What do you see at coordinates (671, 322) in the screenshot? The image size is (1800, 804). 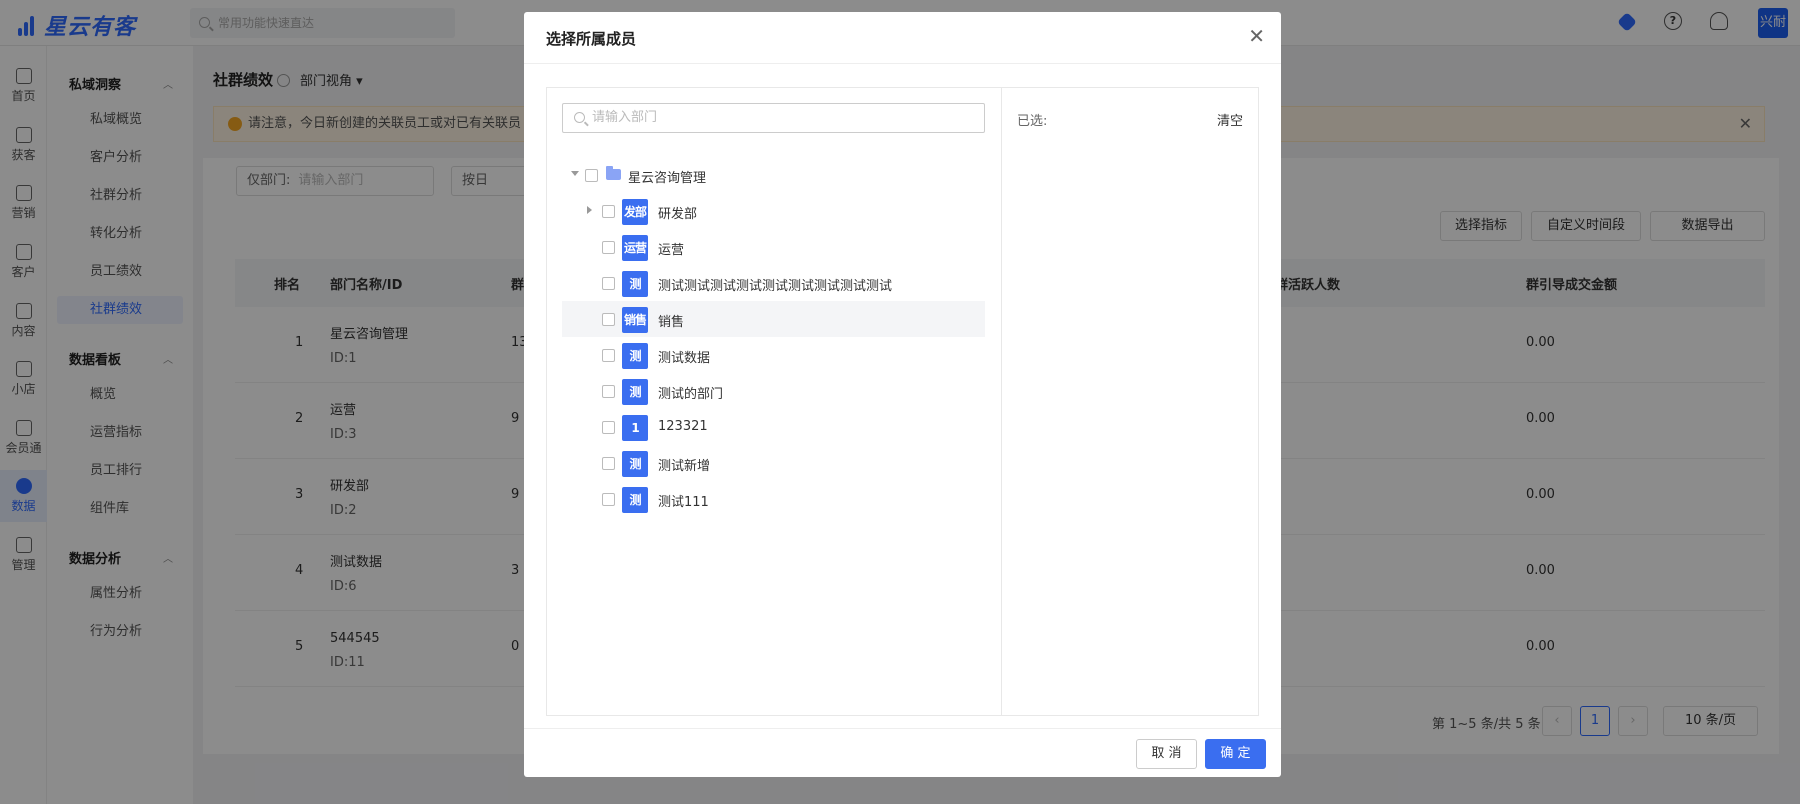 I see `tree-node-label: 销售` at bounding box center [671, 322].